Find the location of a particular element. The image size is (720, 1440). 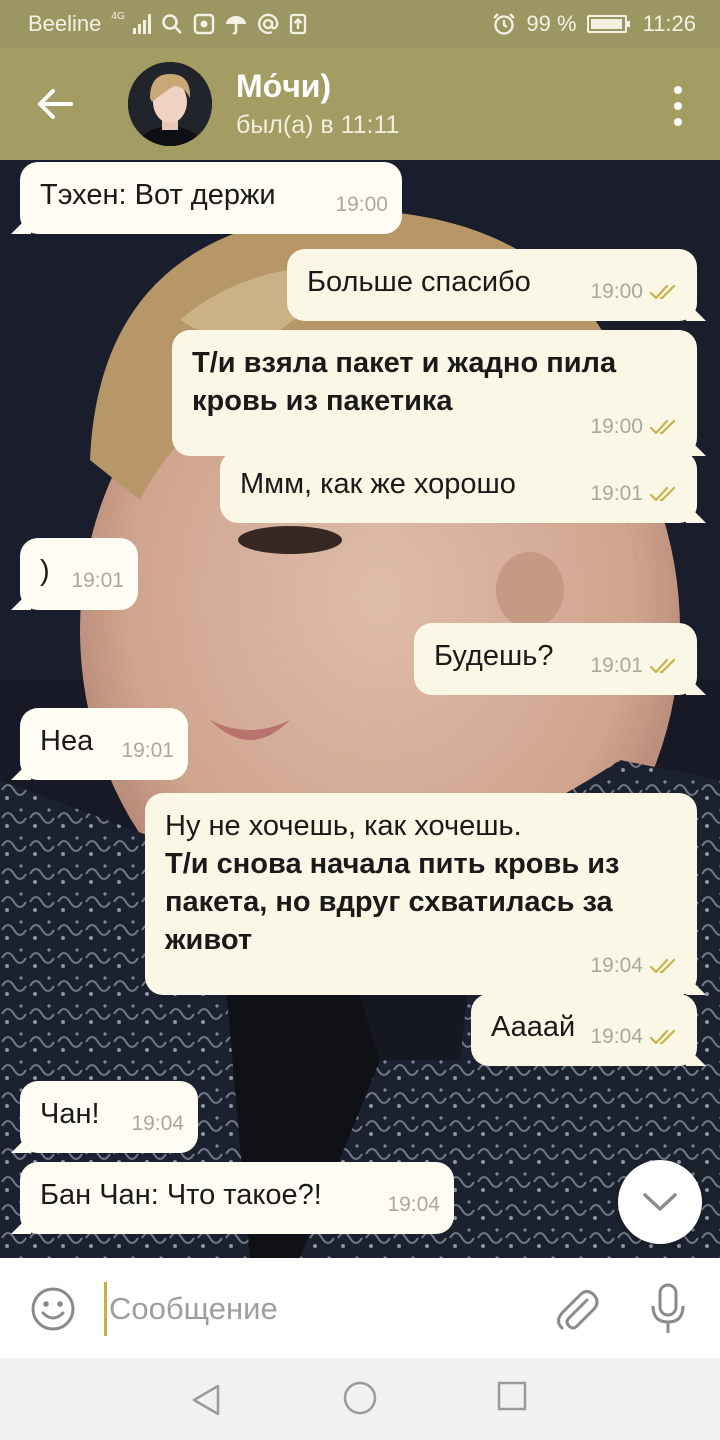

umbrella-icon is located at coordinates (235, 25).